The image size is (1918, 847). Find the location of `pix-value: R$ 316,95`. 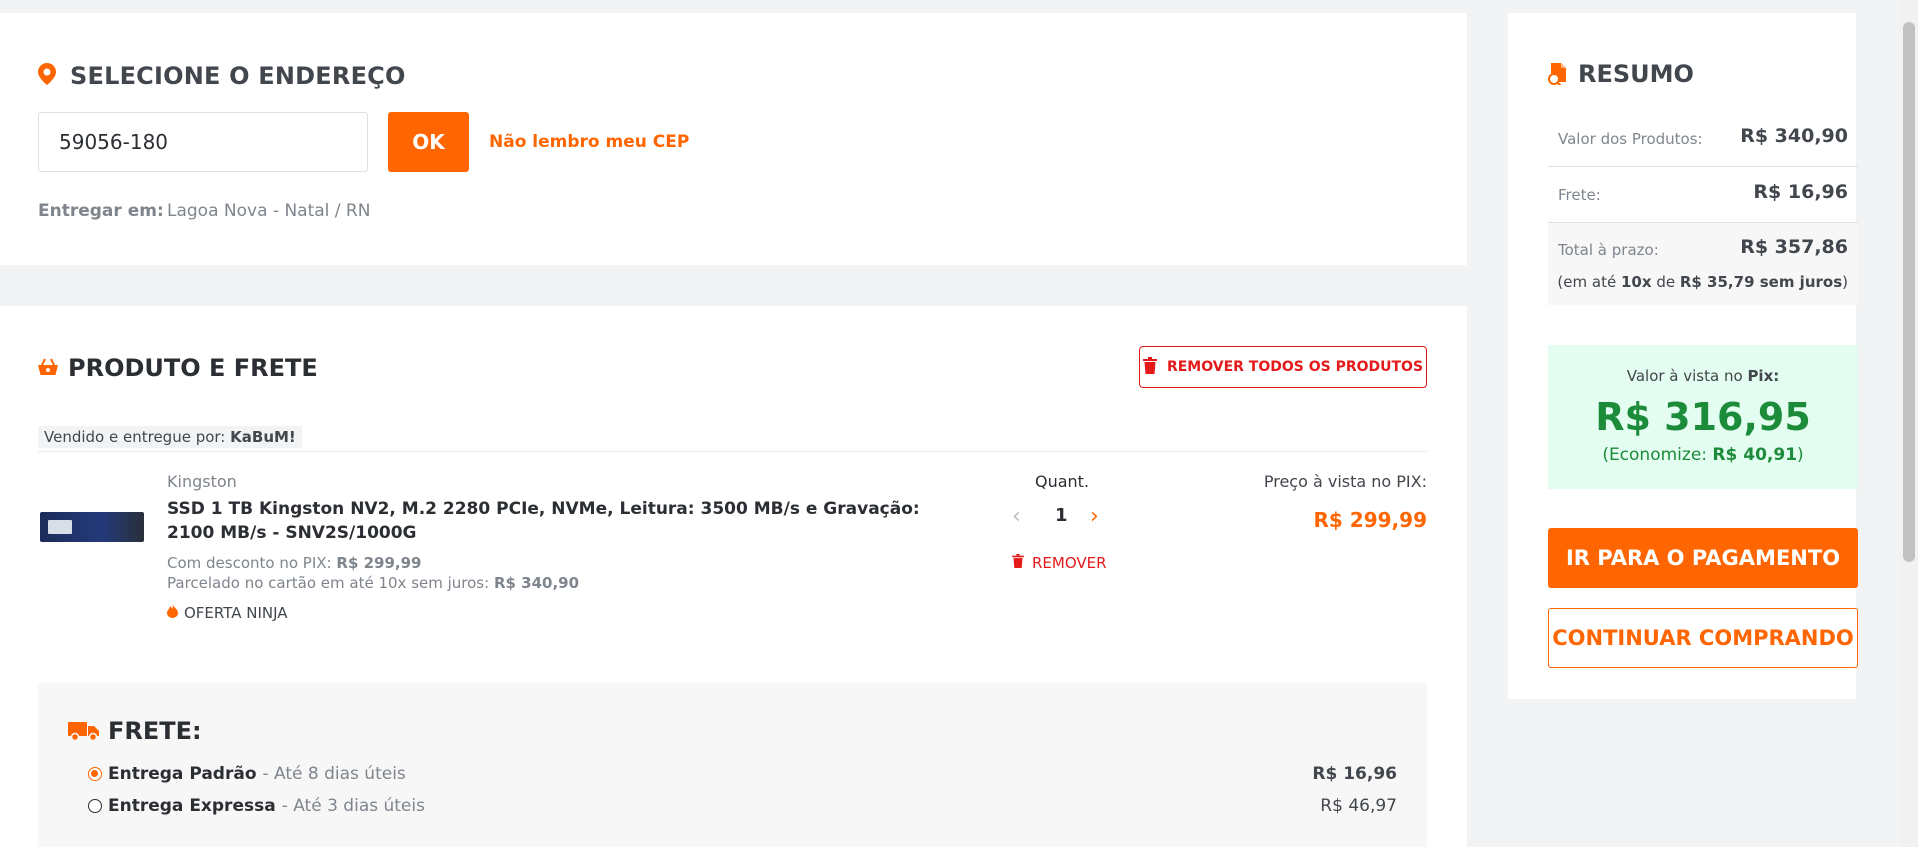

pix-value: R$ 316,95 is located at coordinates (1703, 417).